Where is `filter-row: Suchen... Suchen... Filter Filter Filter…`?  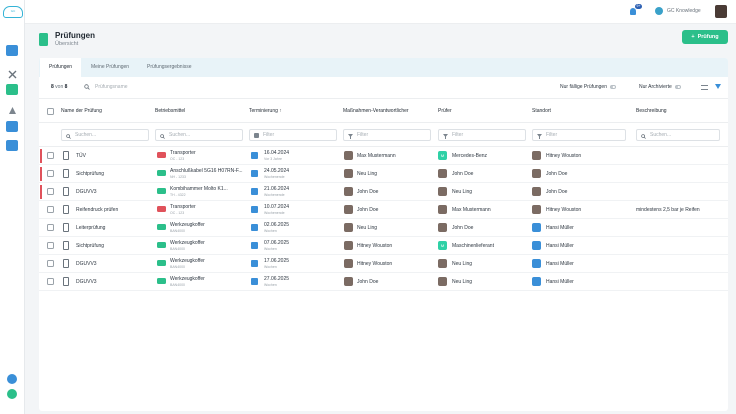
filter-row: Suchen... Suchen... Filter Filter Filter… is located at coordinates (383, 135).